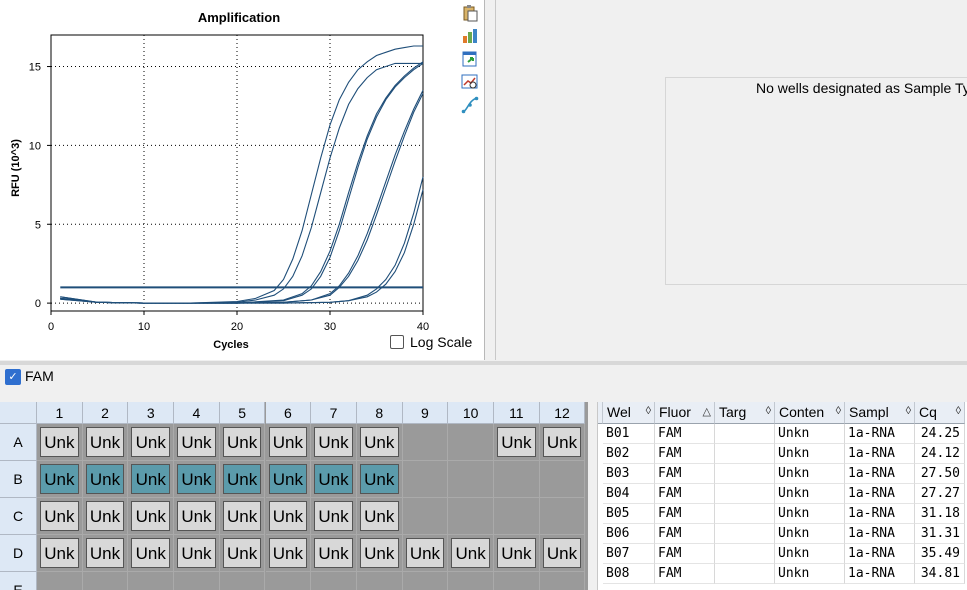  What do you see at coordinates (562, 442) in the screenshot?
I see `plate-well-A12: Unk` at bounding box center [562, 442].